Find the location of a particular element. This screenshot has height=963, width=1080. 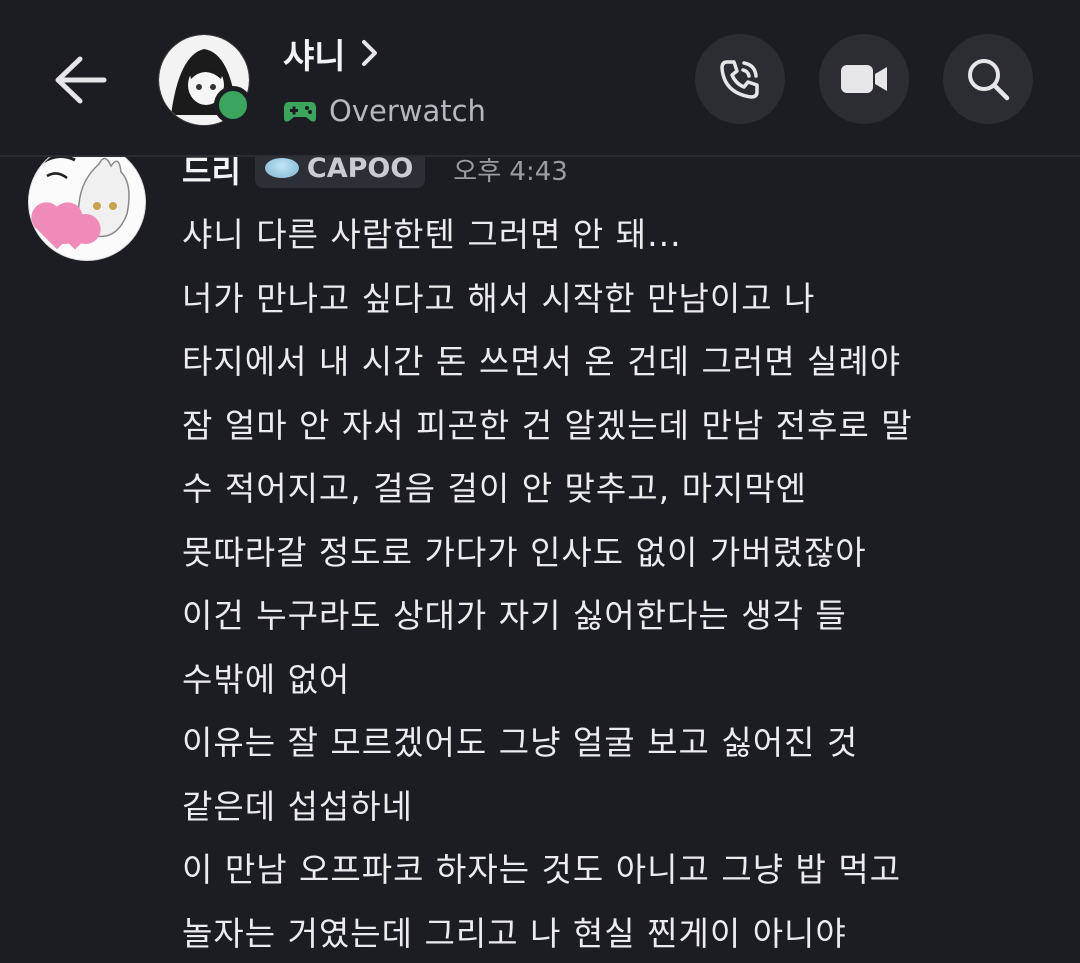

contact-name-row: 샤니 is located at coordinates (331, 53).